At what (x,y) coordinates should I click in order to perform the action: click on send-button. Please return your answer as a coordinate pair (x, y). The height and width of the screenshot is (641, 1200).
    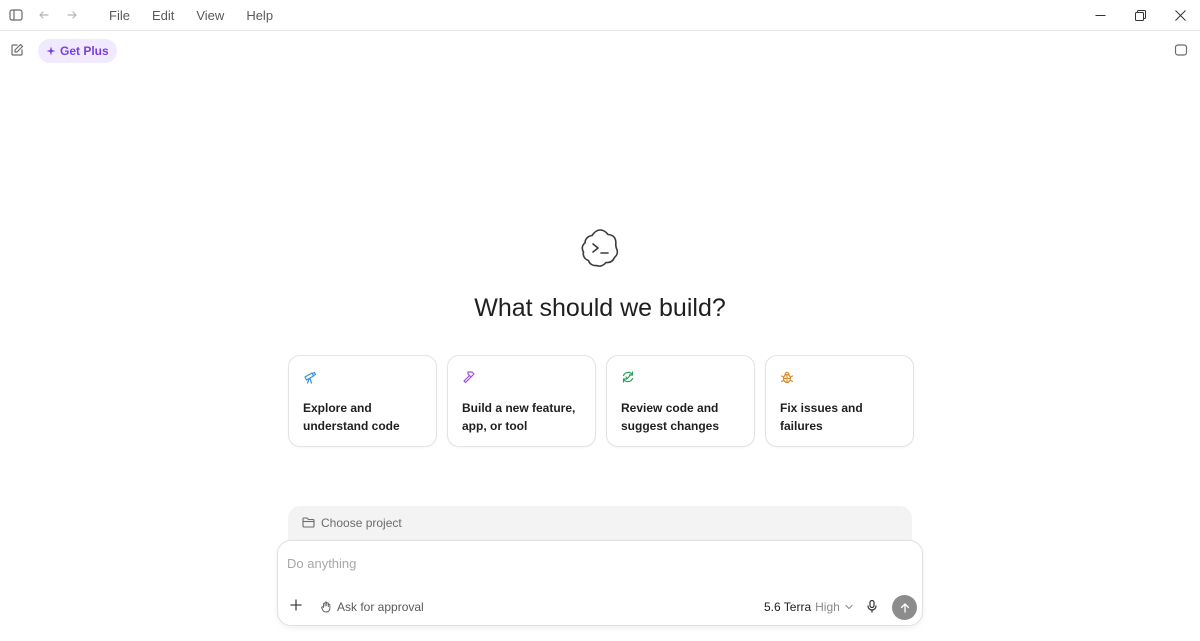
    Looking at the image, I should click on (904, 607).